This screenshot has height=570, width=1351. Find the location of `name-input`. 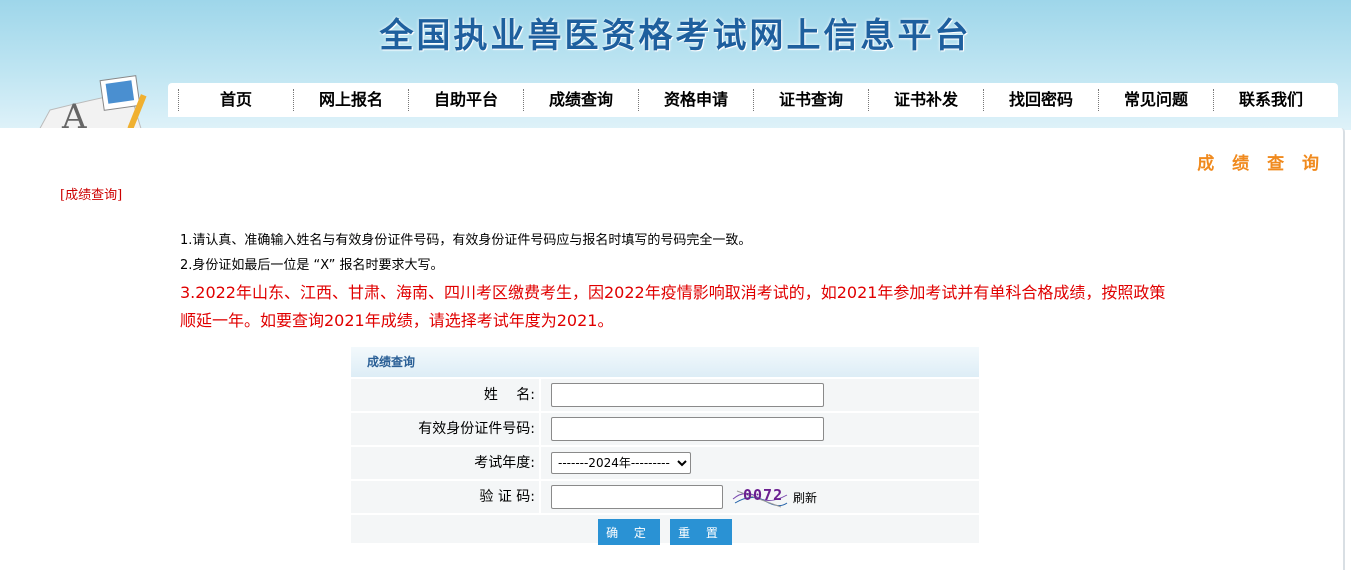

name-input is located at coordinates (687, 395).